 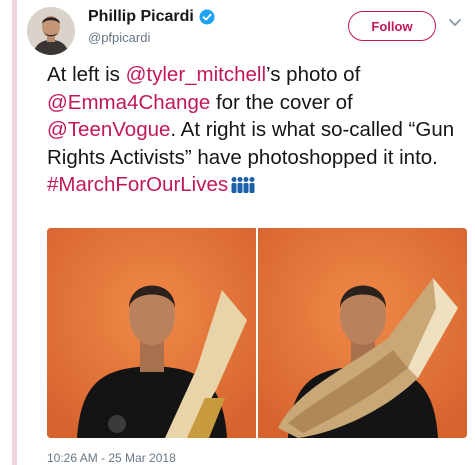 I want to click on follow-button: Follow, so click(x=392, y=26).